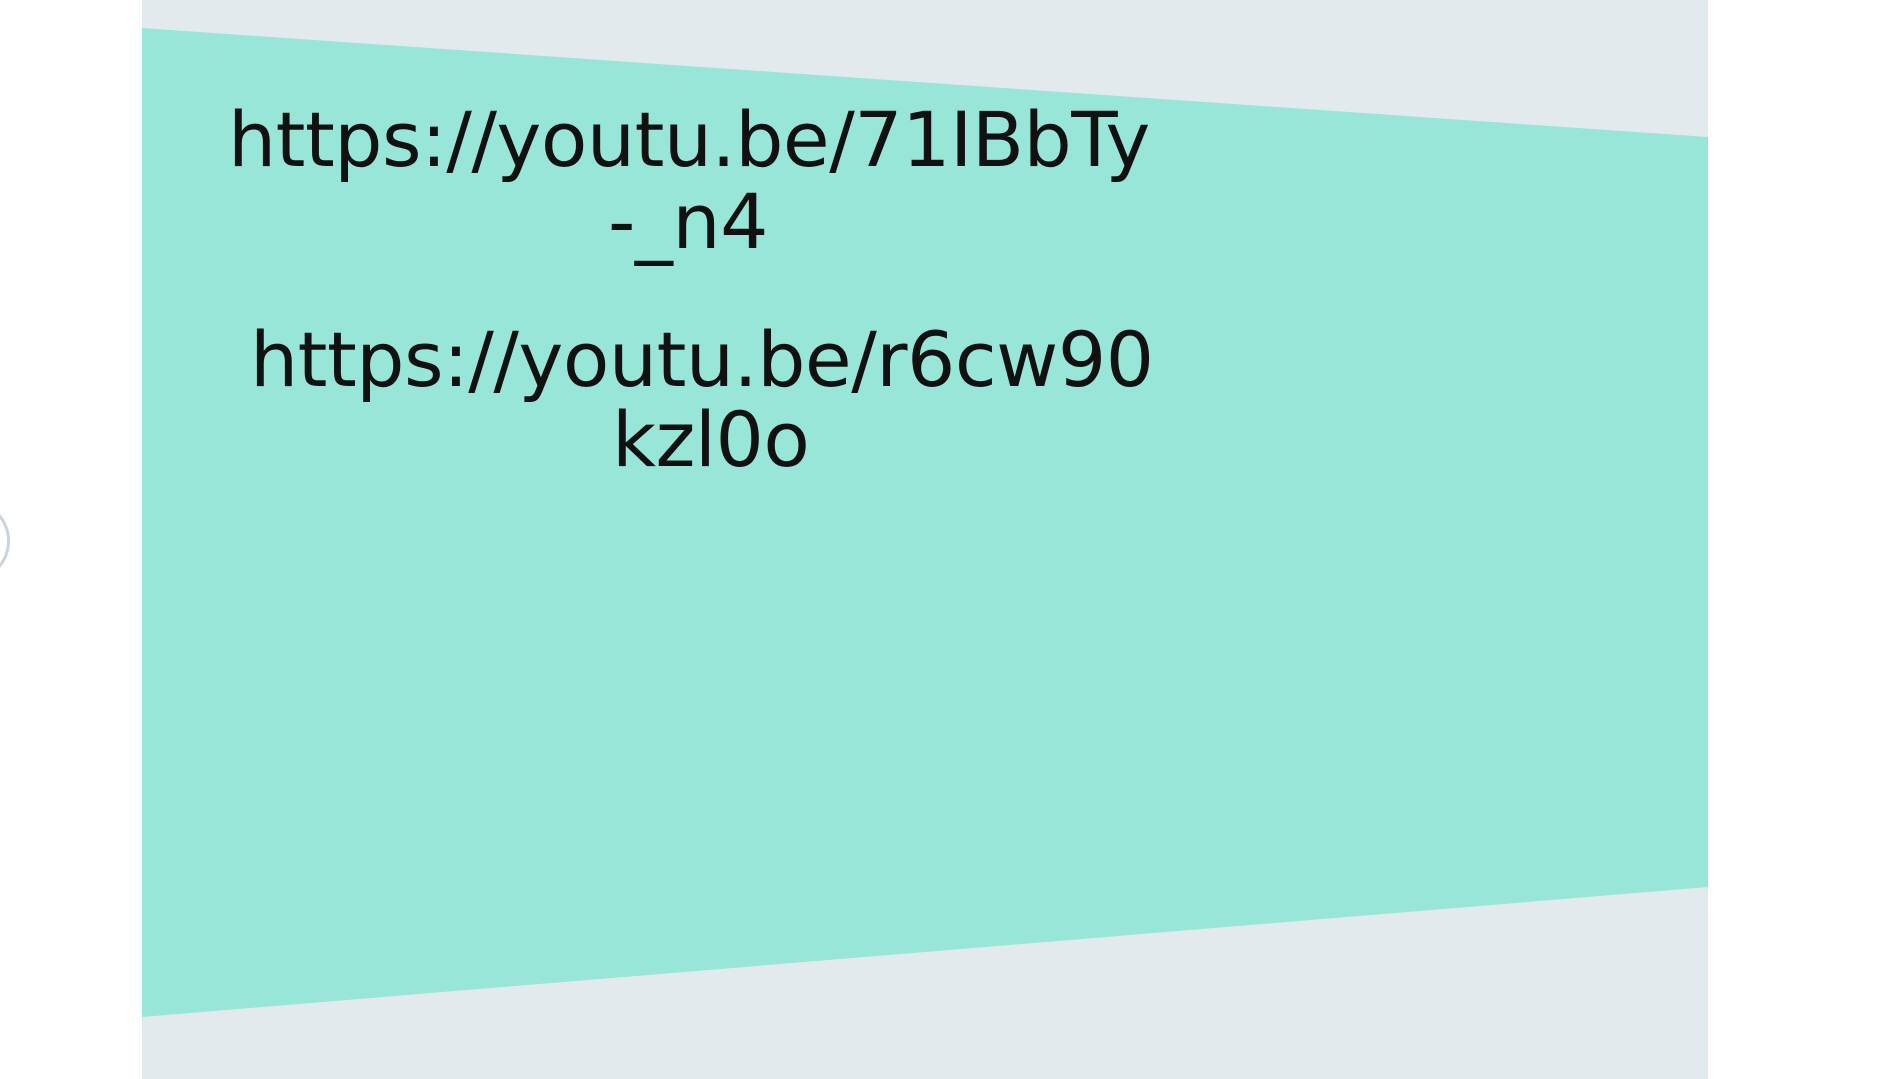 Image resolution: width=1884 pixels, height=1079 pixels. Describe the element at coordinates (5, 541) in the screenshot. I see `edge-circle-control` at that location.